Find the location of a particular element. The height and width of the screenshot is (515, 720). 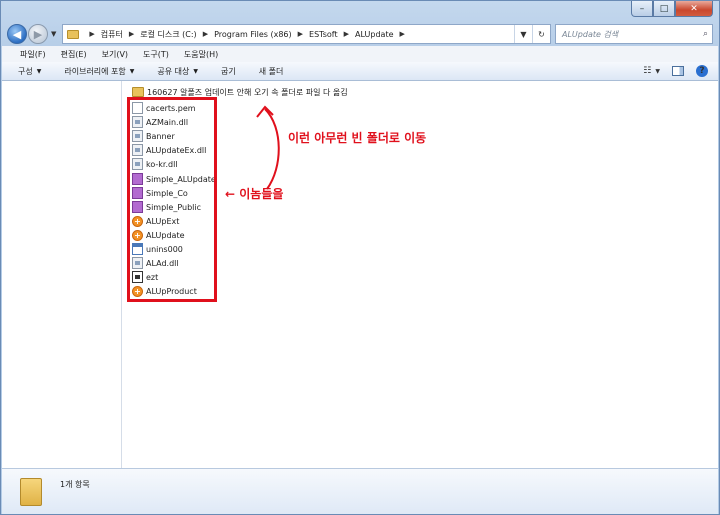

breadcrumb-program-files: Program Files (x86) is located at coordinates (253, 34).